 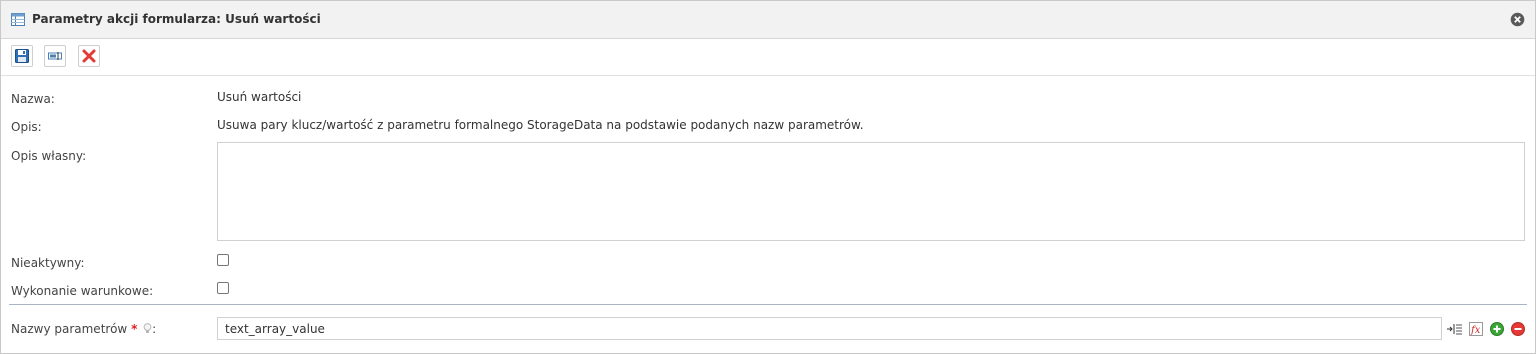 I want to click on delete-icon, so click(x=89, y=56).